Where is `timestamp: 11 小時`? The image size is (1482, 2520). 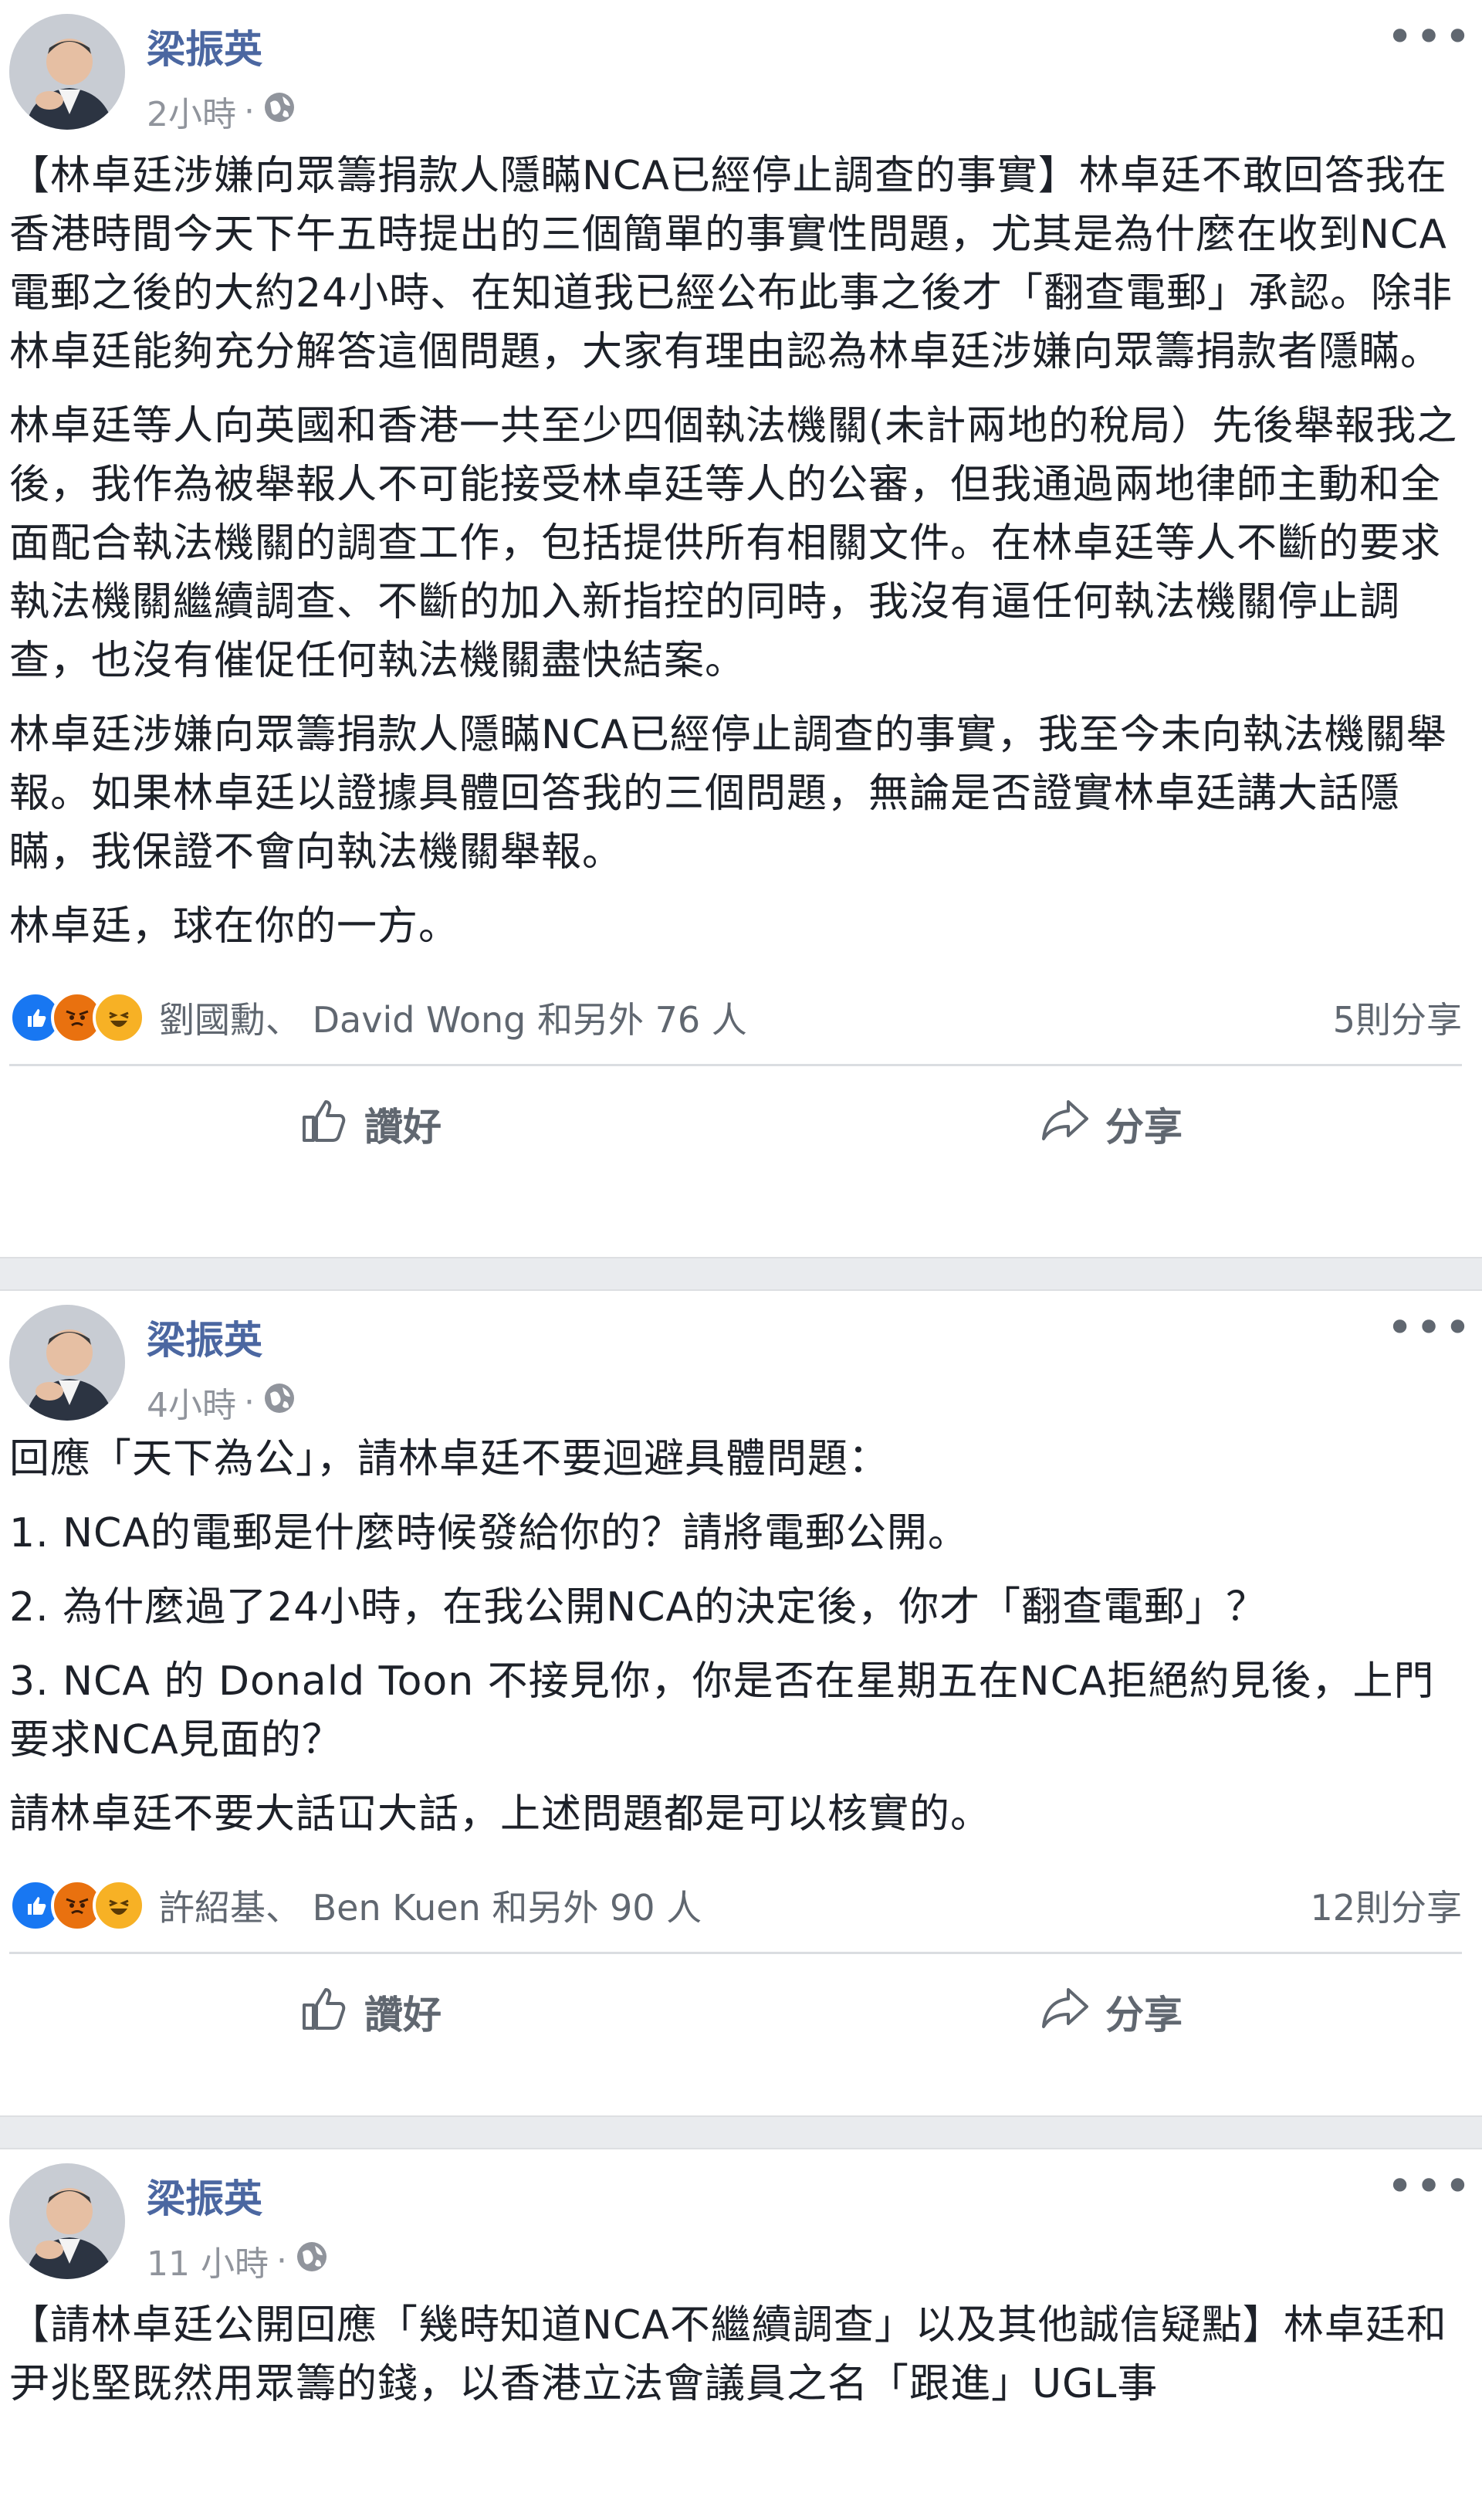 timestamp: 11 小時 is located at coordinates (208, 2261).